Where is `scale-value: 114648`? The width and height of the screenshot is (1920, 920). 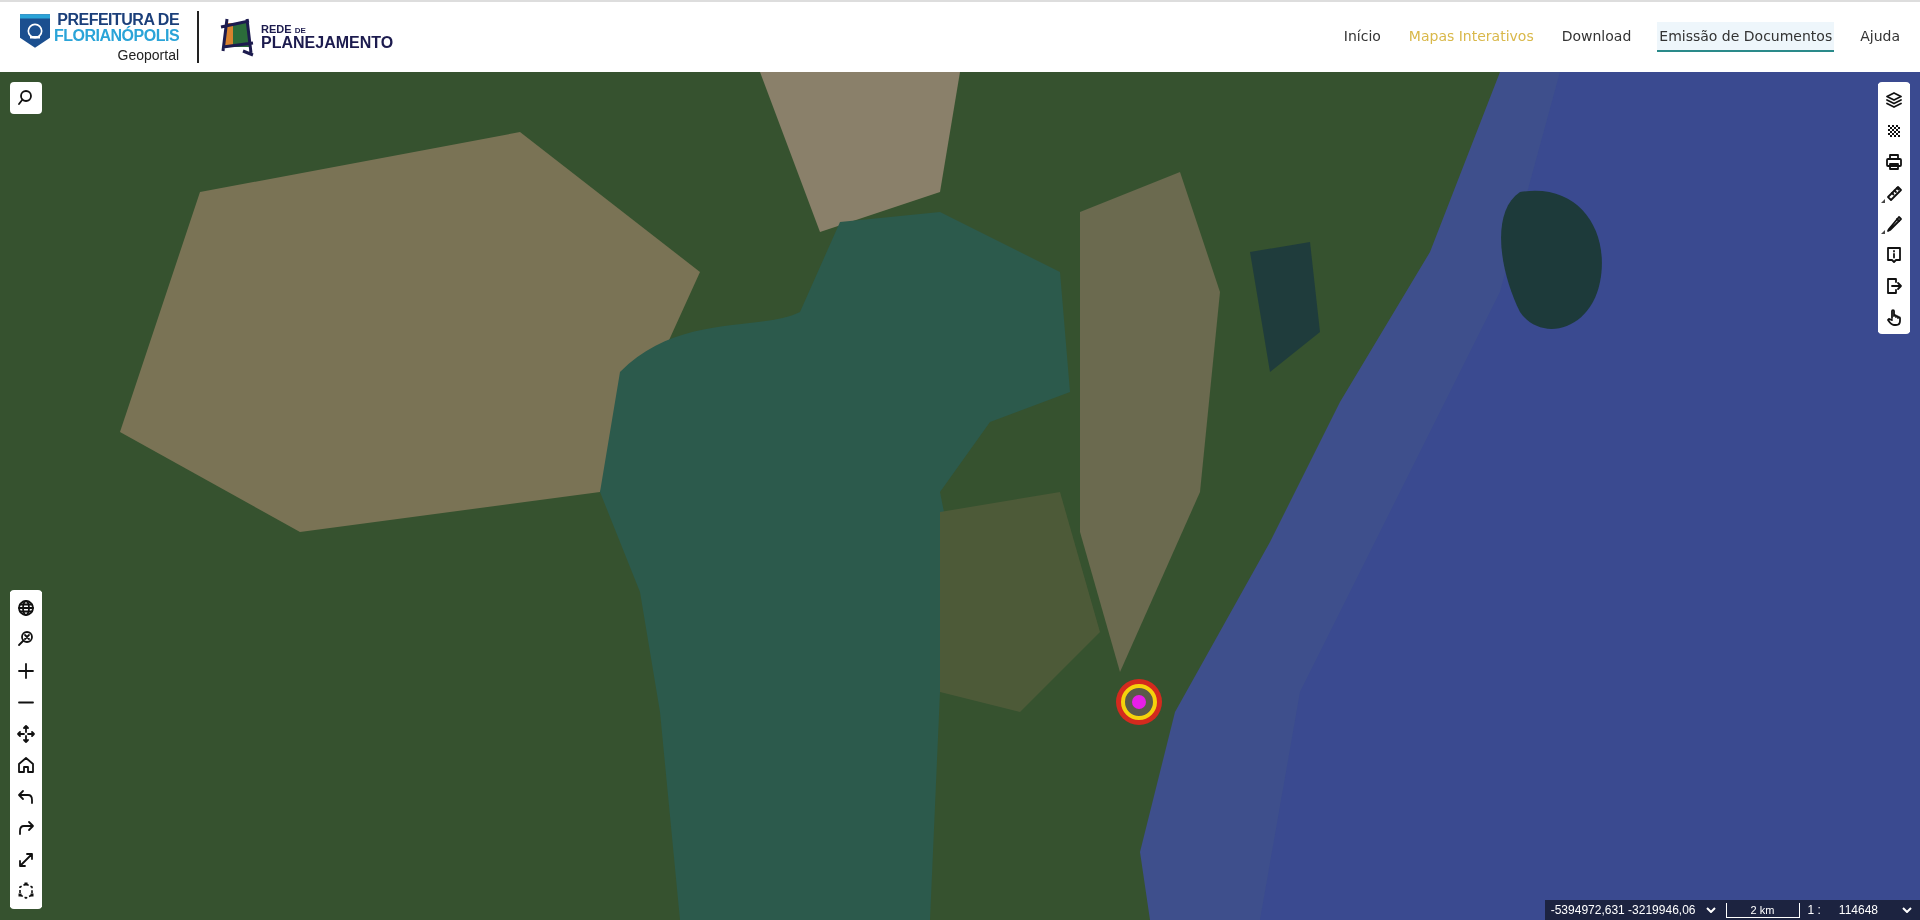
scale-value: 114648 is located at coordinates (1858, 910).